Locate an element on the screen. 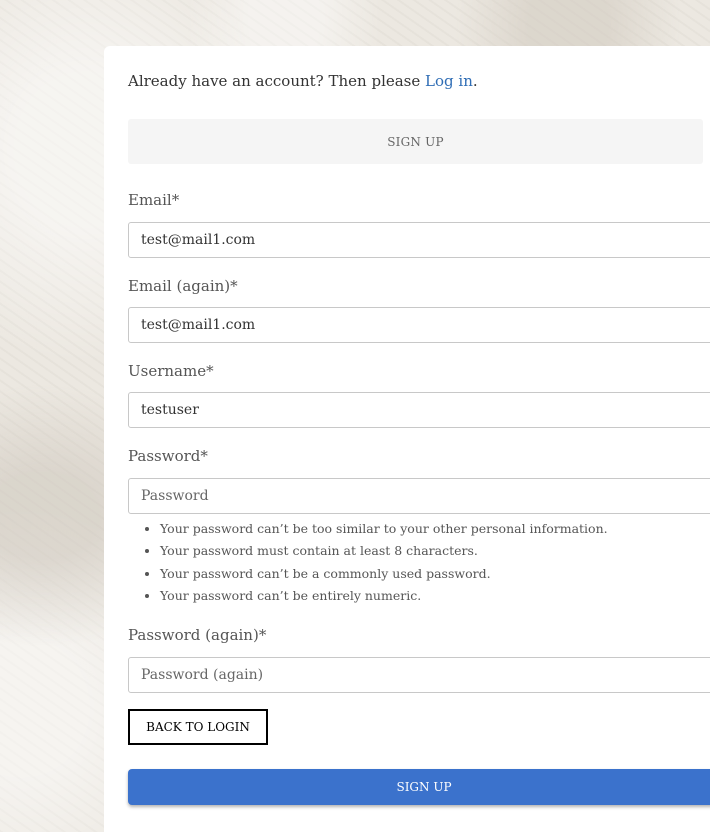 The width and height of the screenshot is (710, 832). signup-header: SIGN UP is located at coordinates (415, 141).